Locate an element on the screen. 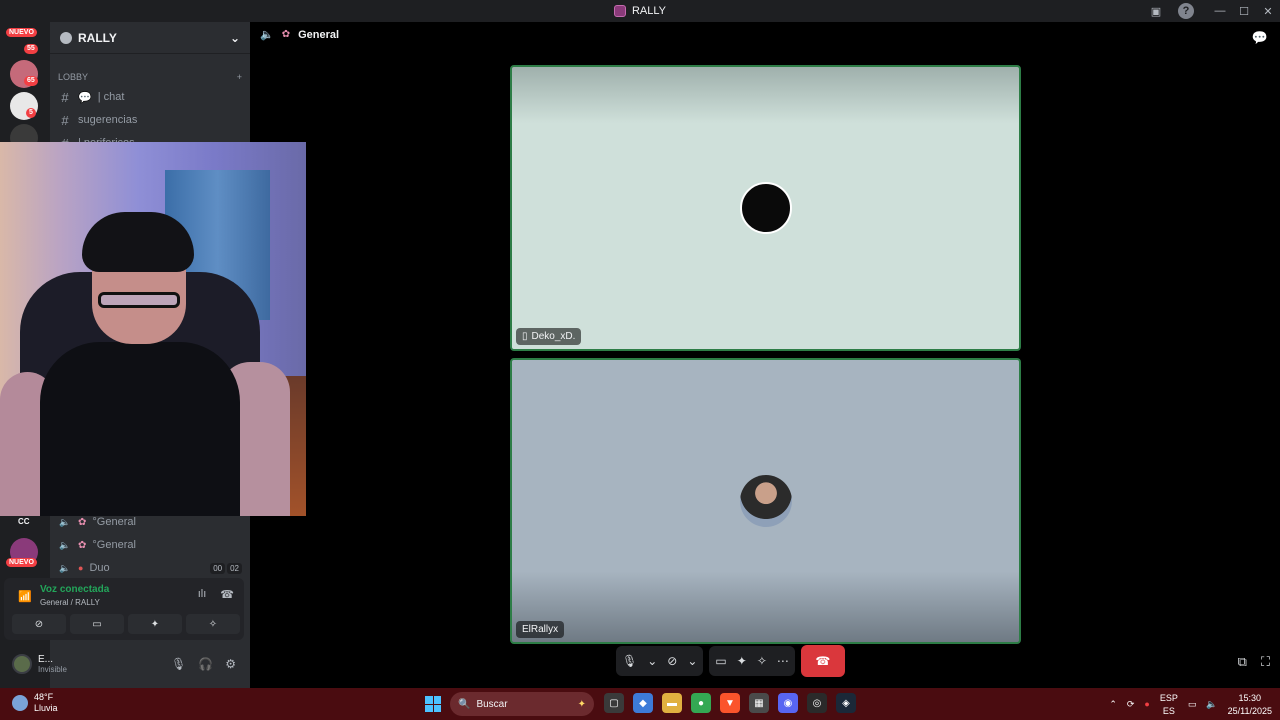  share-screen-icon: ▭ is located at coordinates (720, 661).